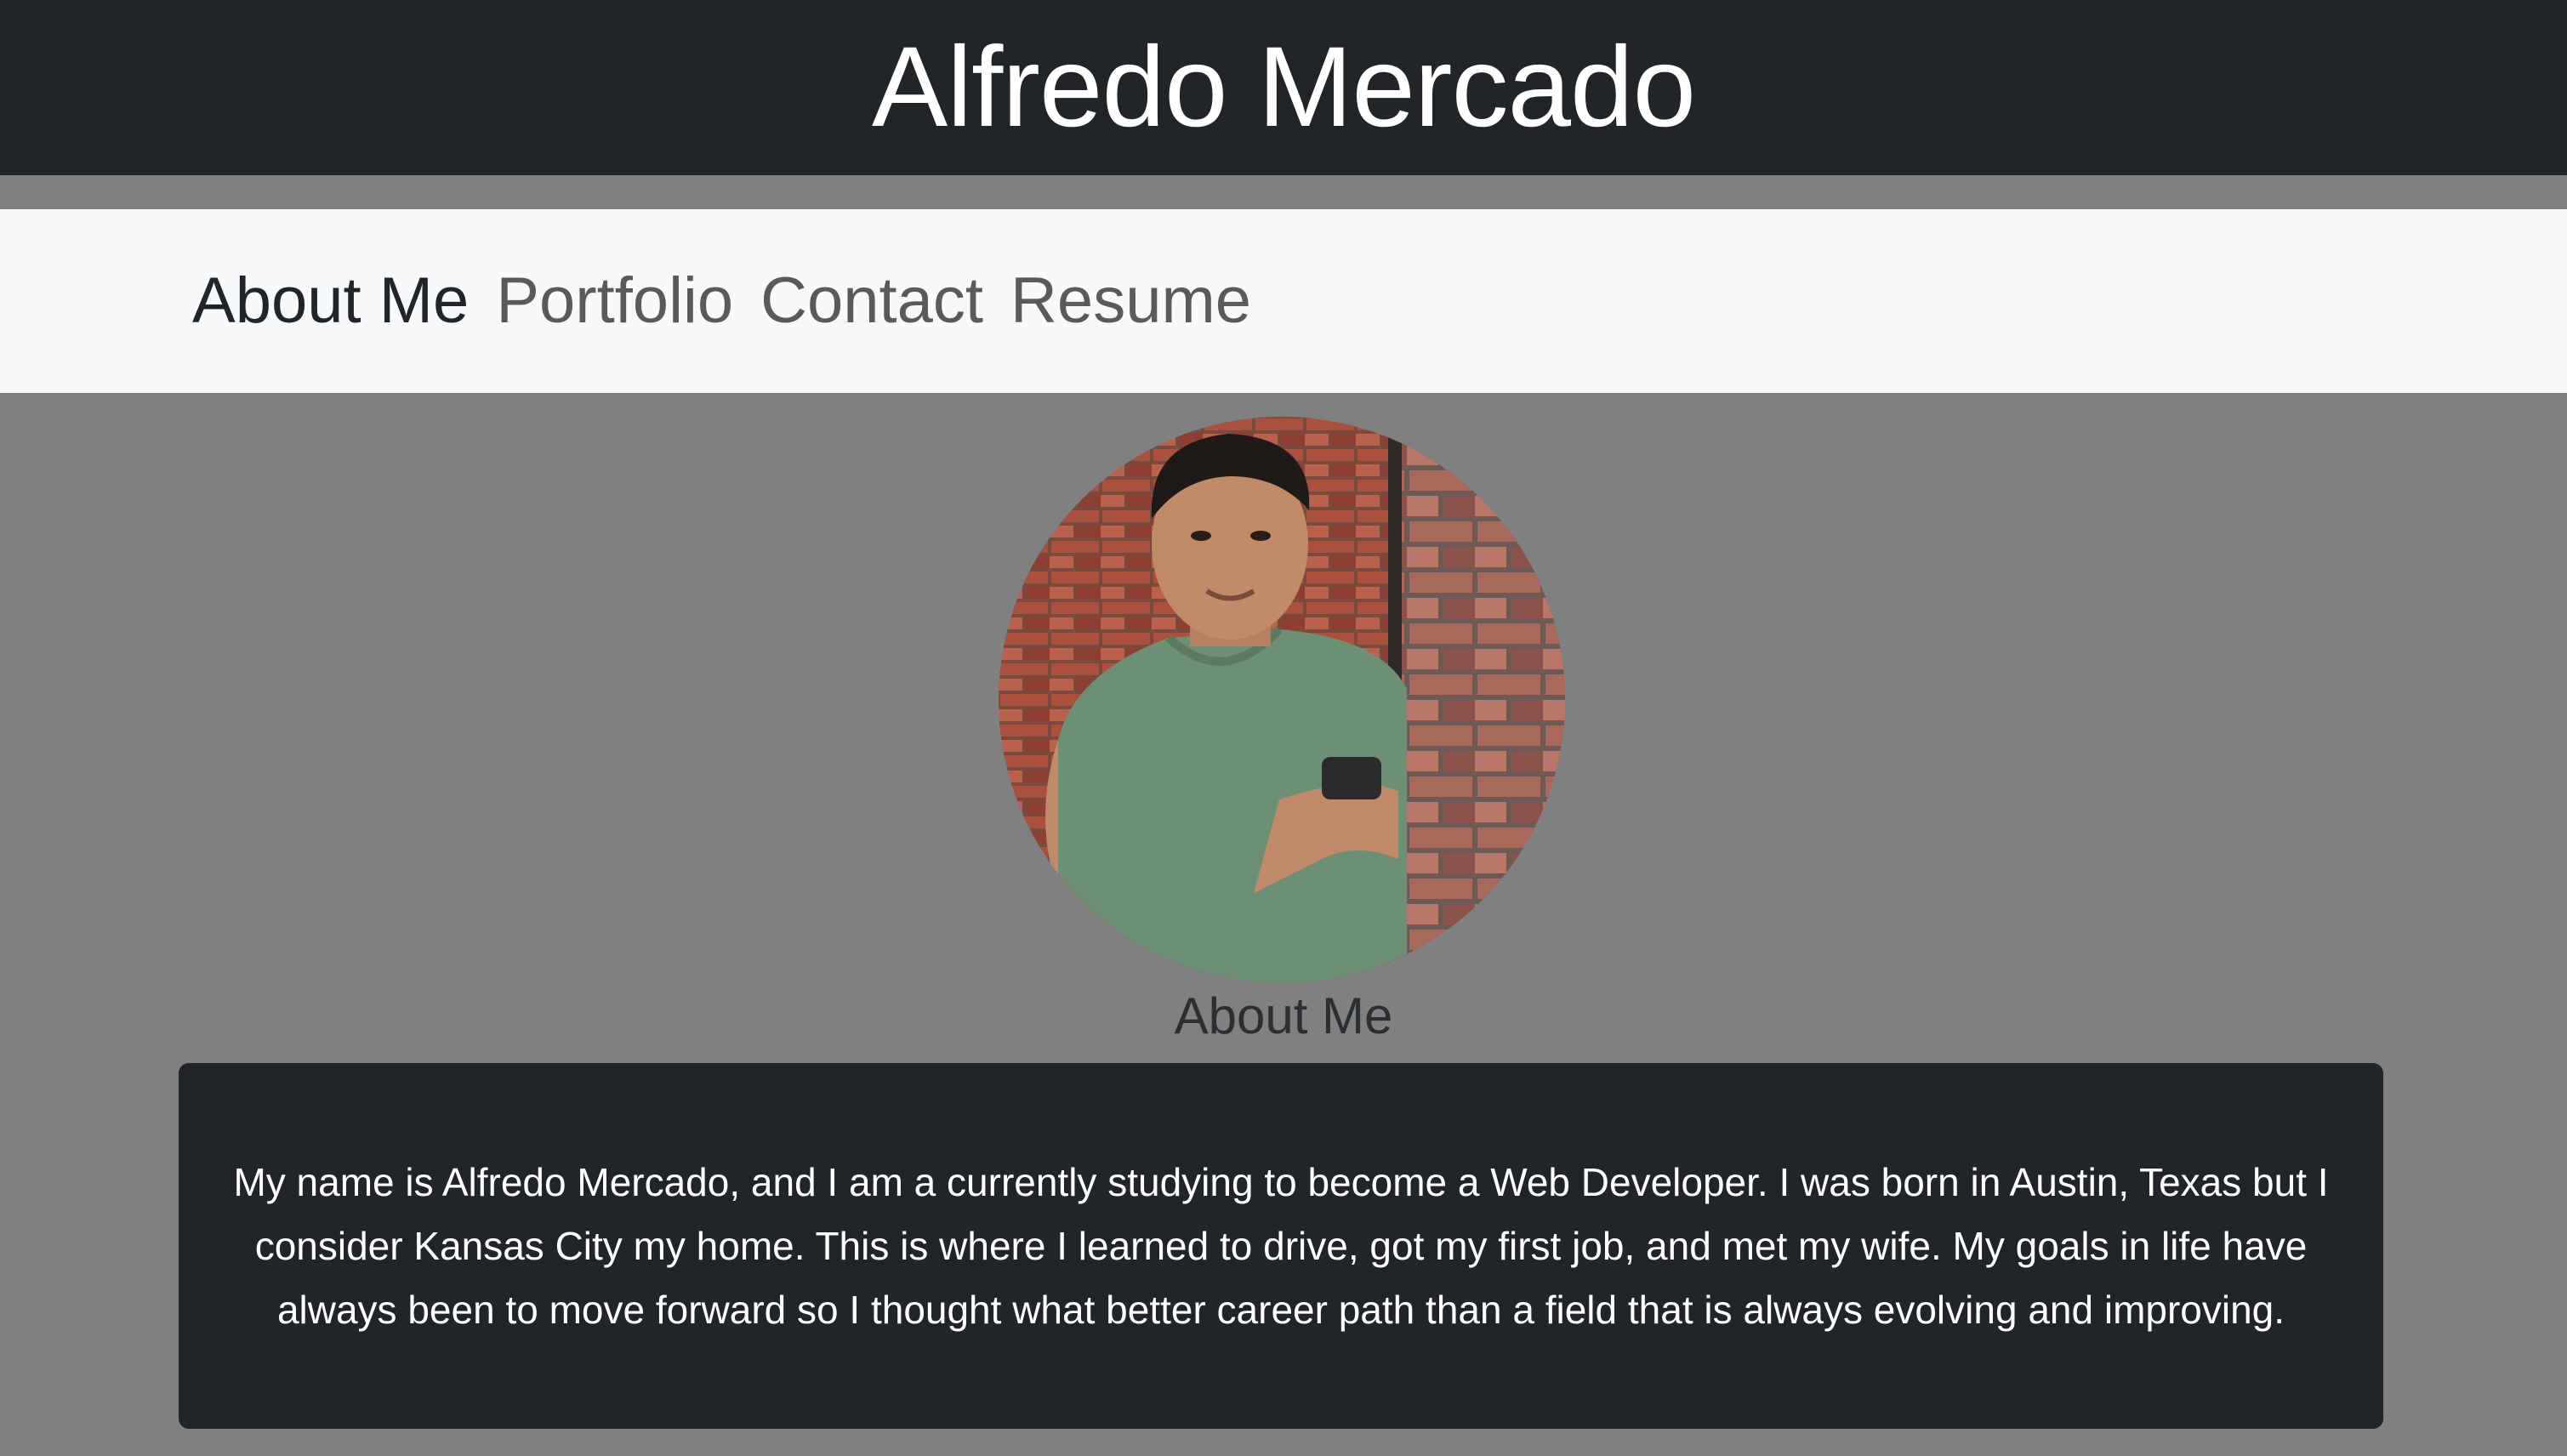 The height and width of the screenshot is (1456, 2567). I want to click on nav-link-contact: Contact, so click(872, 301).